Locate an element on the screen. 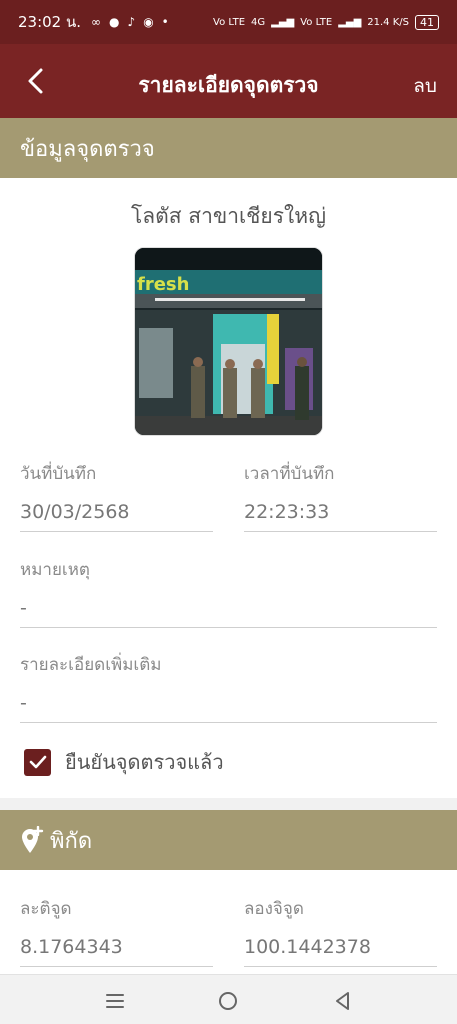  latitude-field: ละติจูด 8.1764343 is located at coordinates (116, 931).